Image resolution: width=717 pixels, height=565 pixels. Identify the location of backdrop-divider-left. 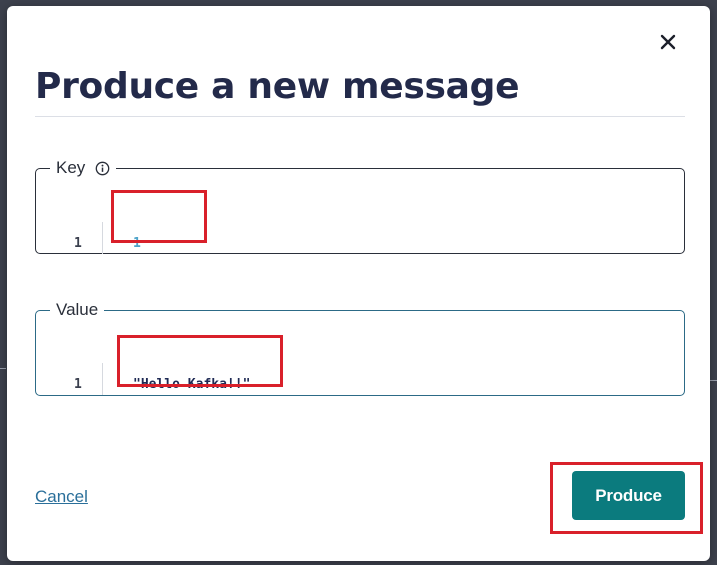
(3, 368).